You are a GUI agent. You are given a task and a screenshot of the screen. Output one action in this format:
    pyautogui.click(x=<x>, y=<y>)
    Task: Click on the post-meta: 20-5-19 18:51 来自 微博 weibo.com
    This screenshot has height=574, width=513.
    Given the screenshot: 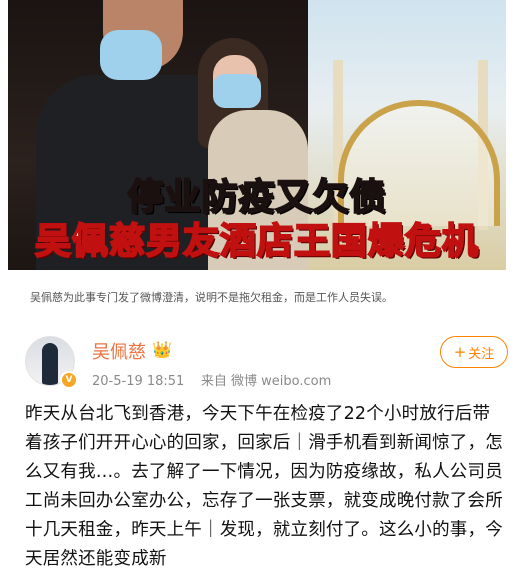 What is the action you would take?
    pyautogui.click(x=211, y=379)
    